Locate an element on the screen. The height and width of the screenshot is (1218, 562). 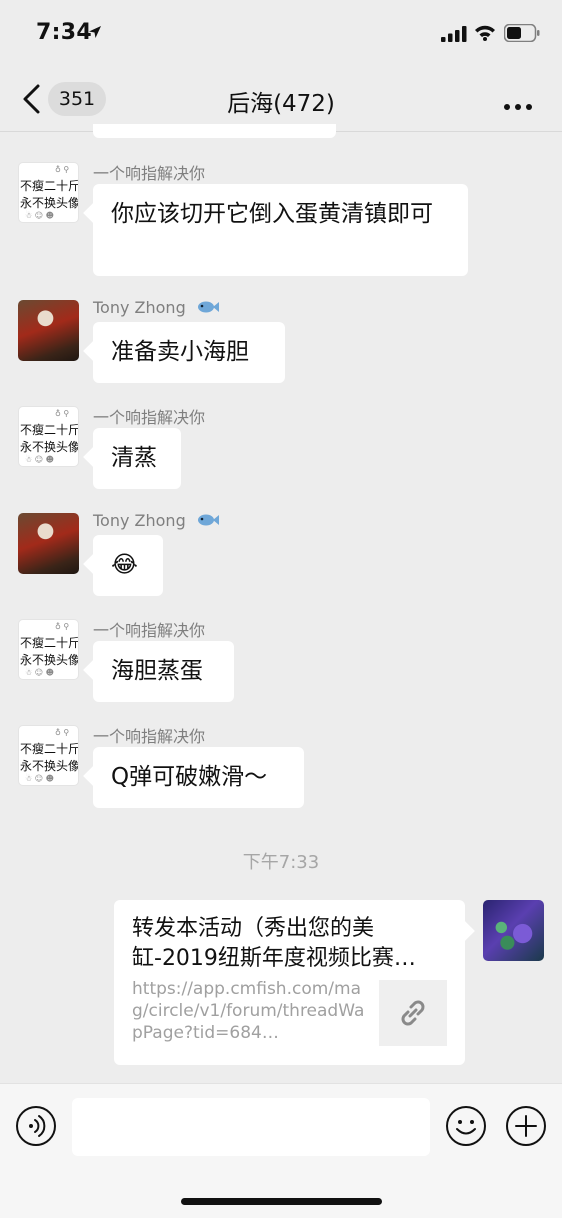
home-indicator is located at coordinates (281, 1201).